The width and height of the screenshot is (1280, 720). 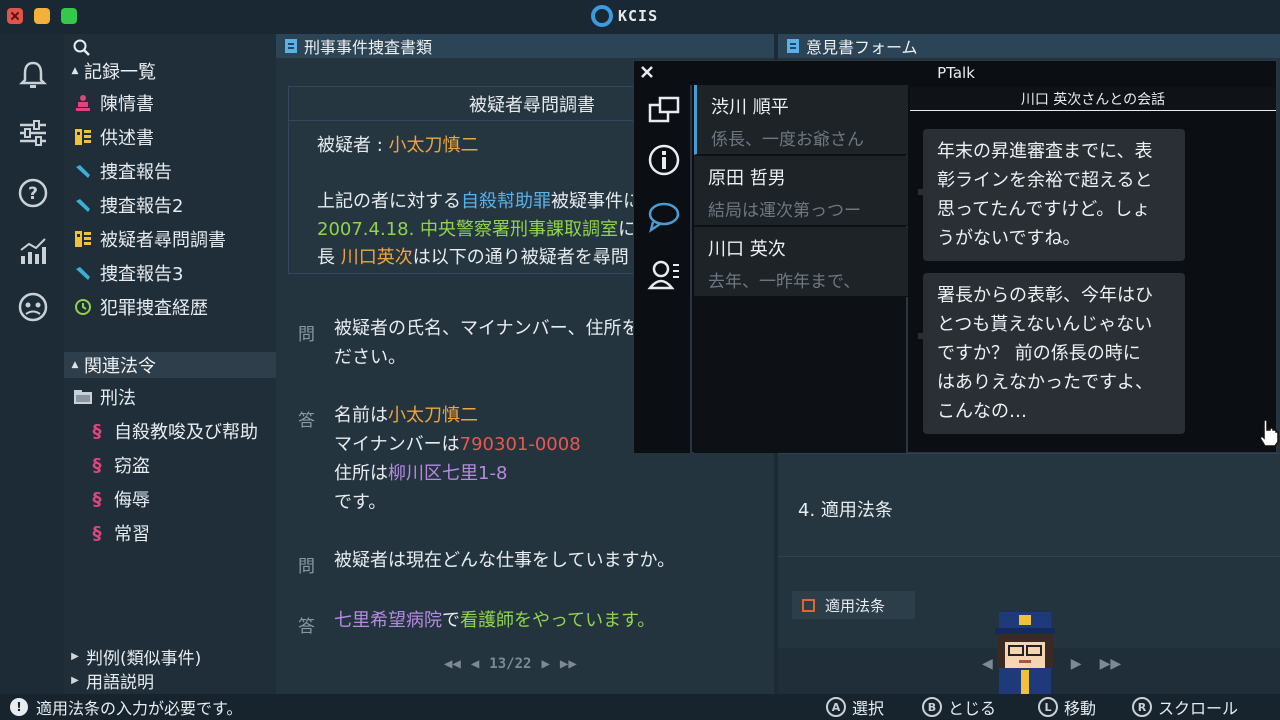 I want to click on message-line: 年末の昇進審査までに、表, so click(x=1045, y=151).